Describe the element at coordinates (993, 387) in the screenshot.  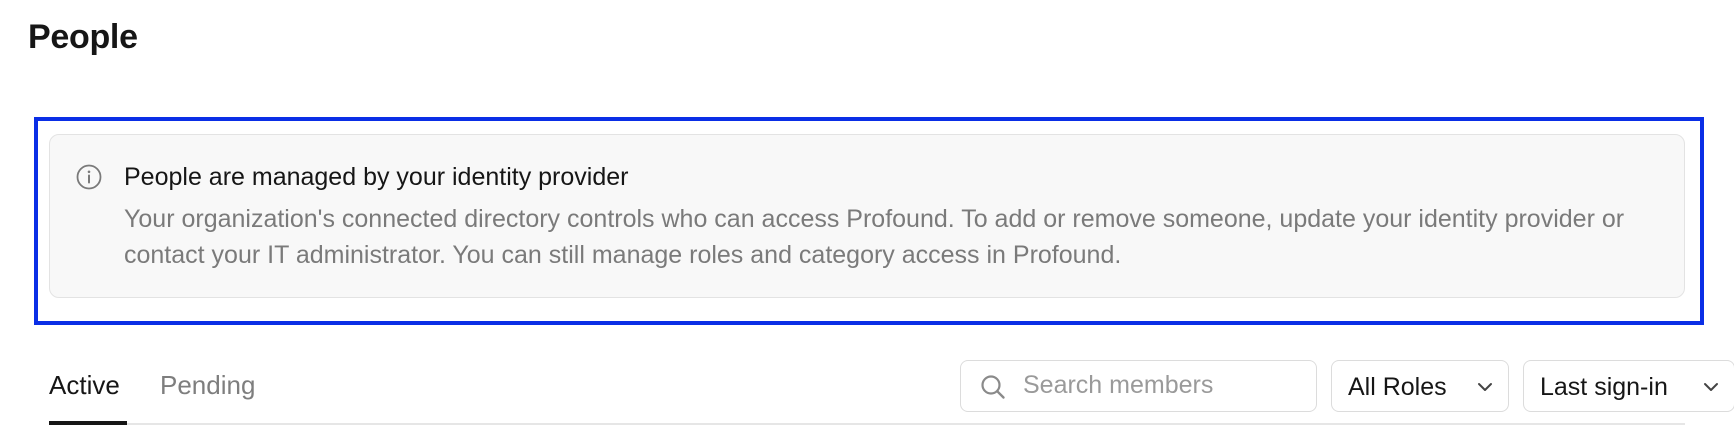
I see `search-icon` at that location.